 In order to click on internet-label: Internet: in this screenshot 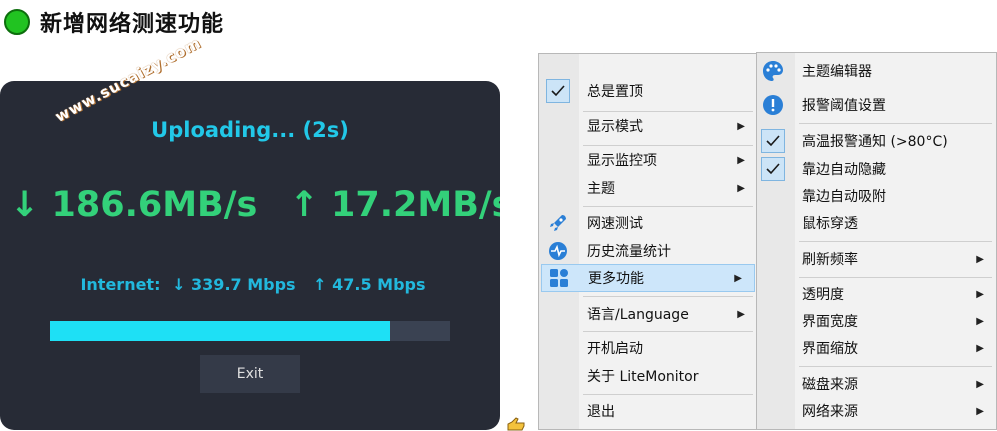, I will do `click(120, 284)`.